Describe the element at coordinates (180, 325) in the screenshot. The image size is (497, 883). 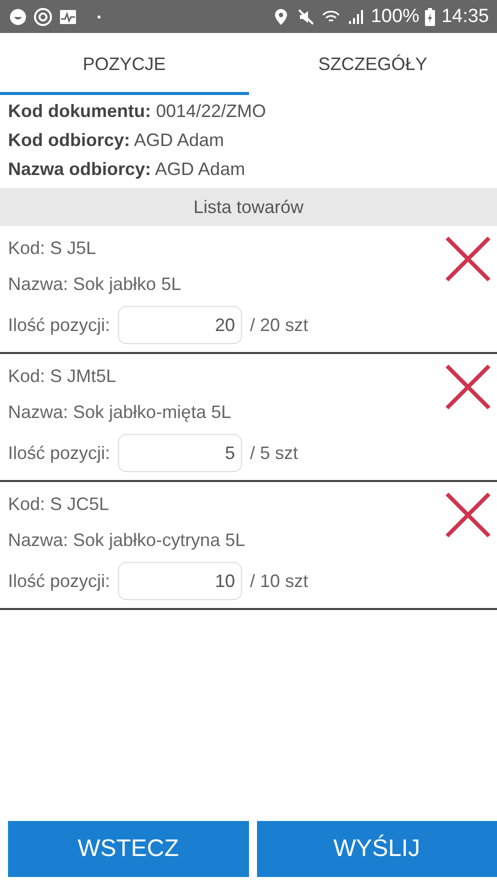
I see `quantity-field: 20` at that location.